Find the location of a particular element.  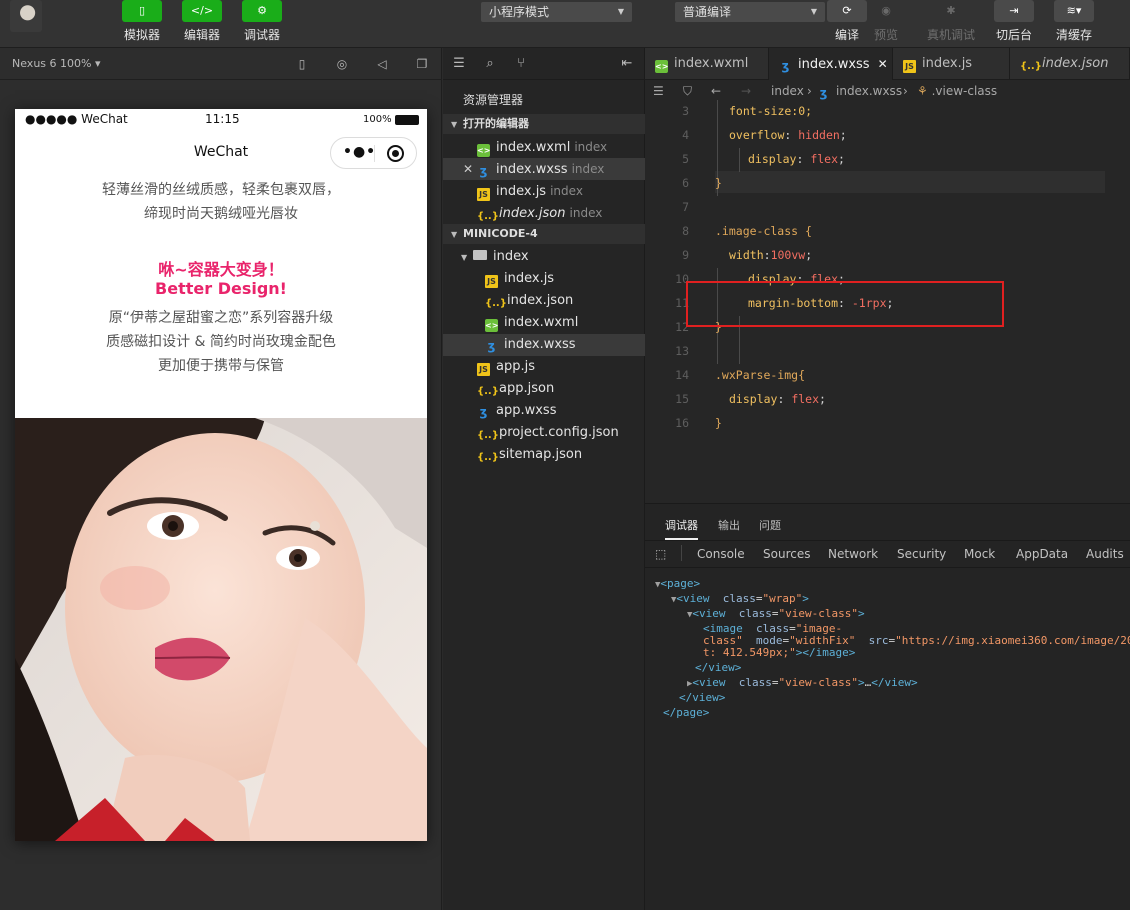

line-number: 9 is located at coordinates (685, 255).